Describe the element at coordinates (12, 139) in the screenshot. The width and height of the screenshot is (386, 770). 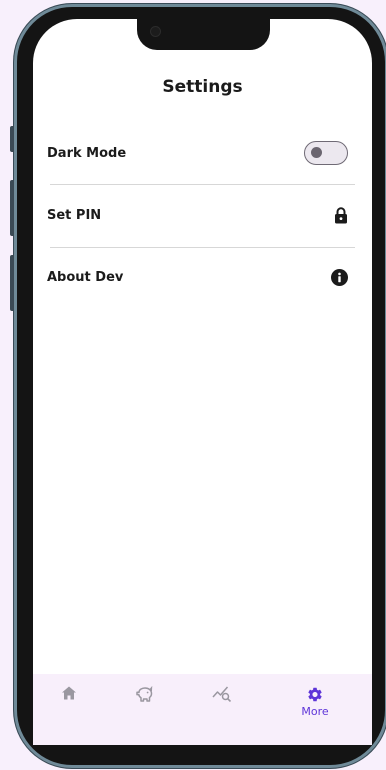
I see `side-button-silent` at that location.